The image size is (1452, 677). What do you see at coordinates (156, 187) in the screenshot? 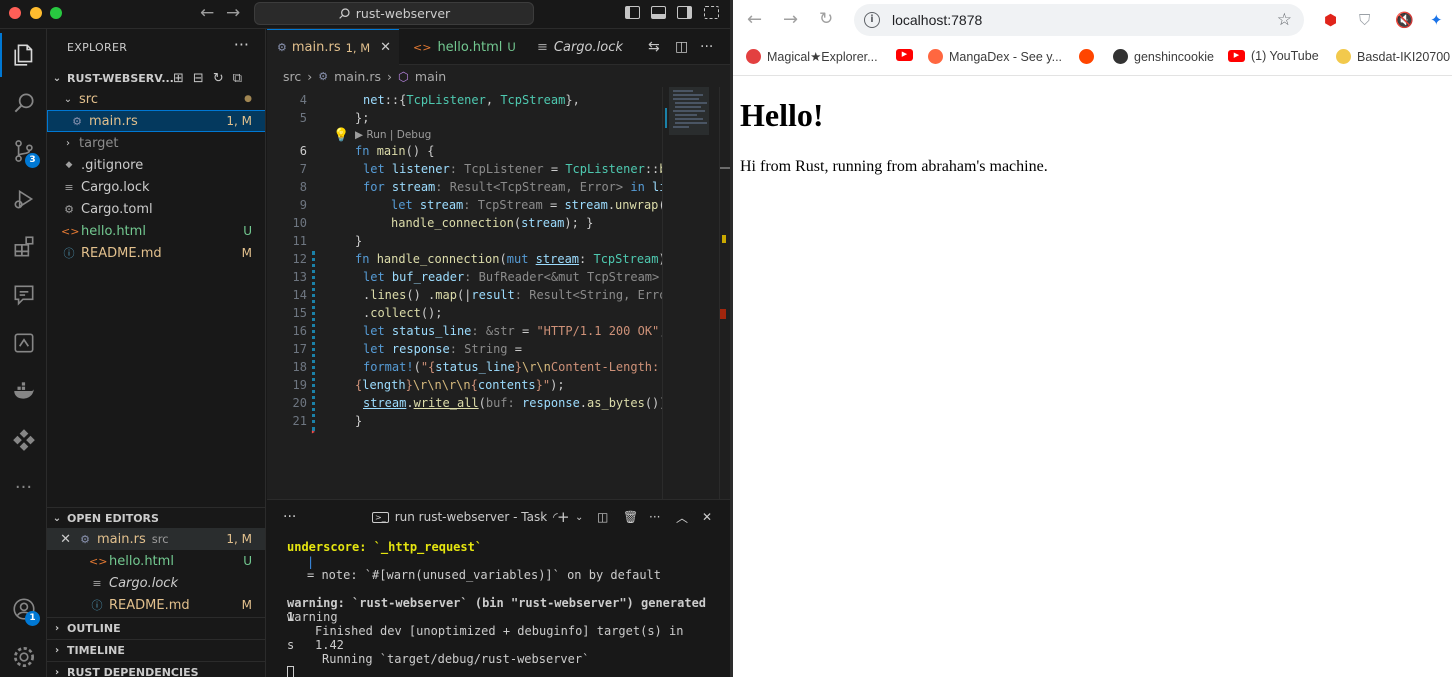
I see `tree-item-cargo-lock: ≡ Cargo.lock` at bounding box center [156, 187].